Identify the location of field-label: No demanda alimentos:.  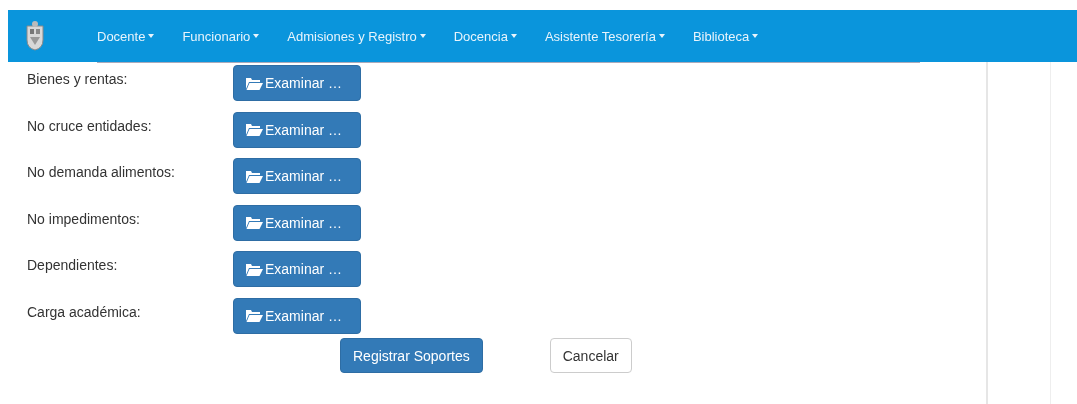
(101, 171).